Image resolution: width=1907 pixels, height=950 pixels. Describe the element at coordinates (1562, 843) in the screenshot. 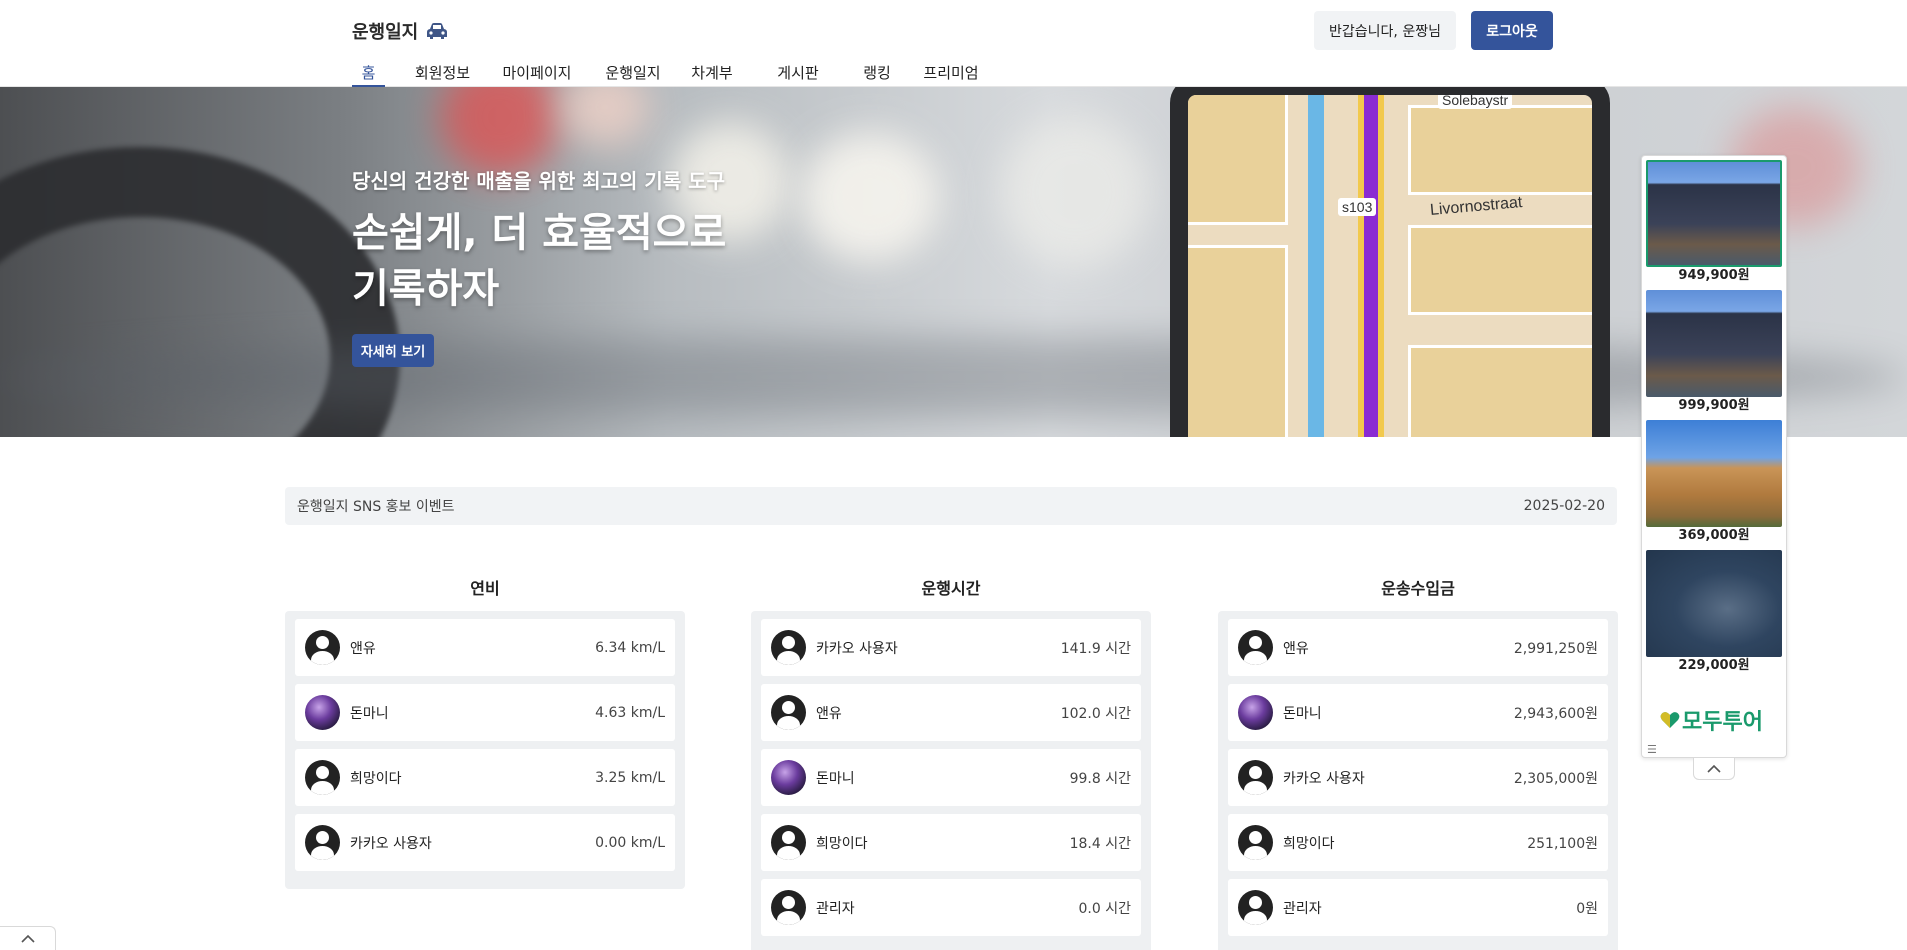

I see `ranking-value: 251,100원` at that location.